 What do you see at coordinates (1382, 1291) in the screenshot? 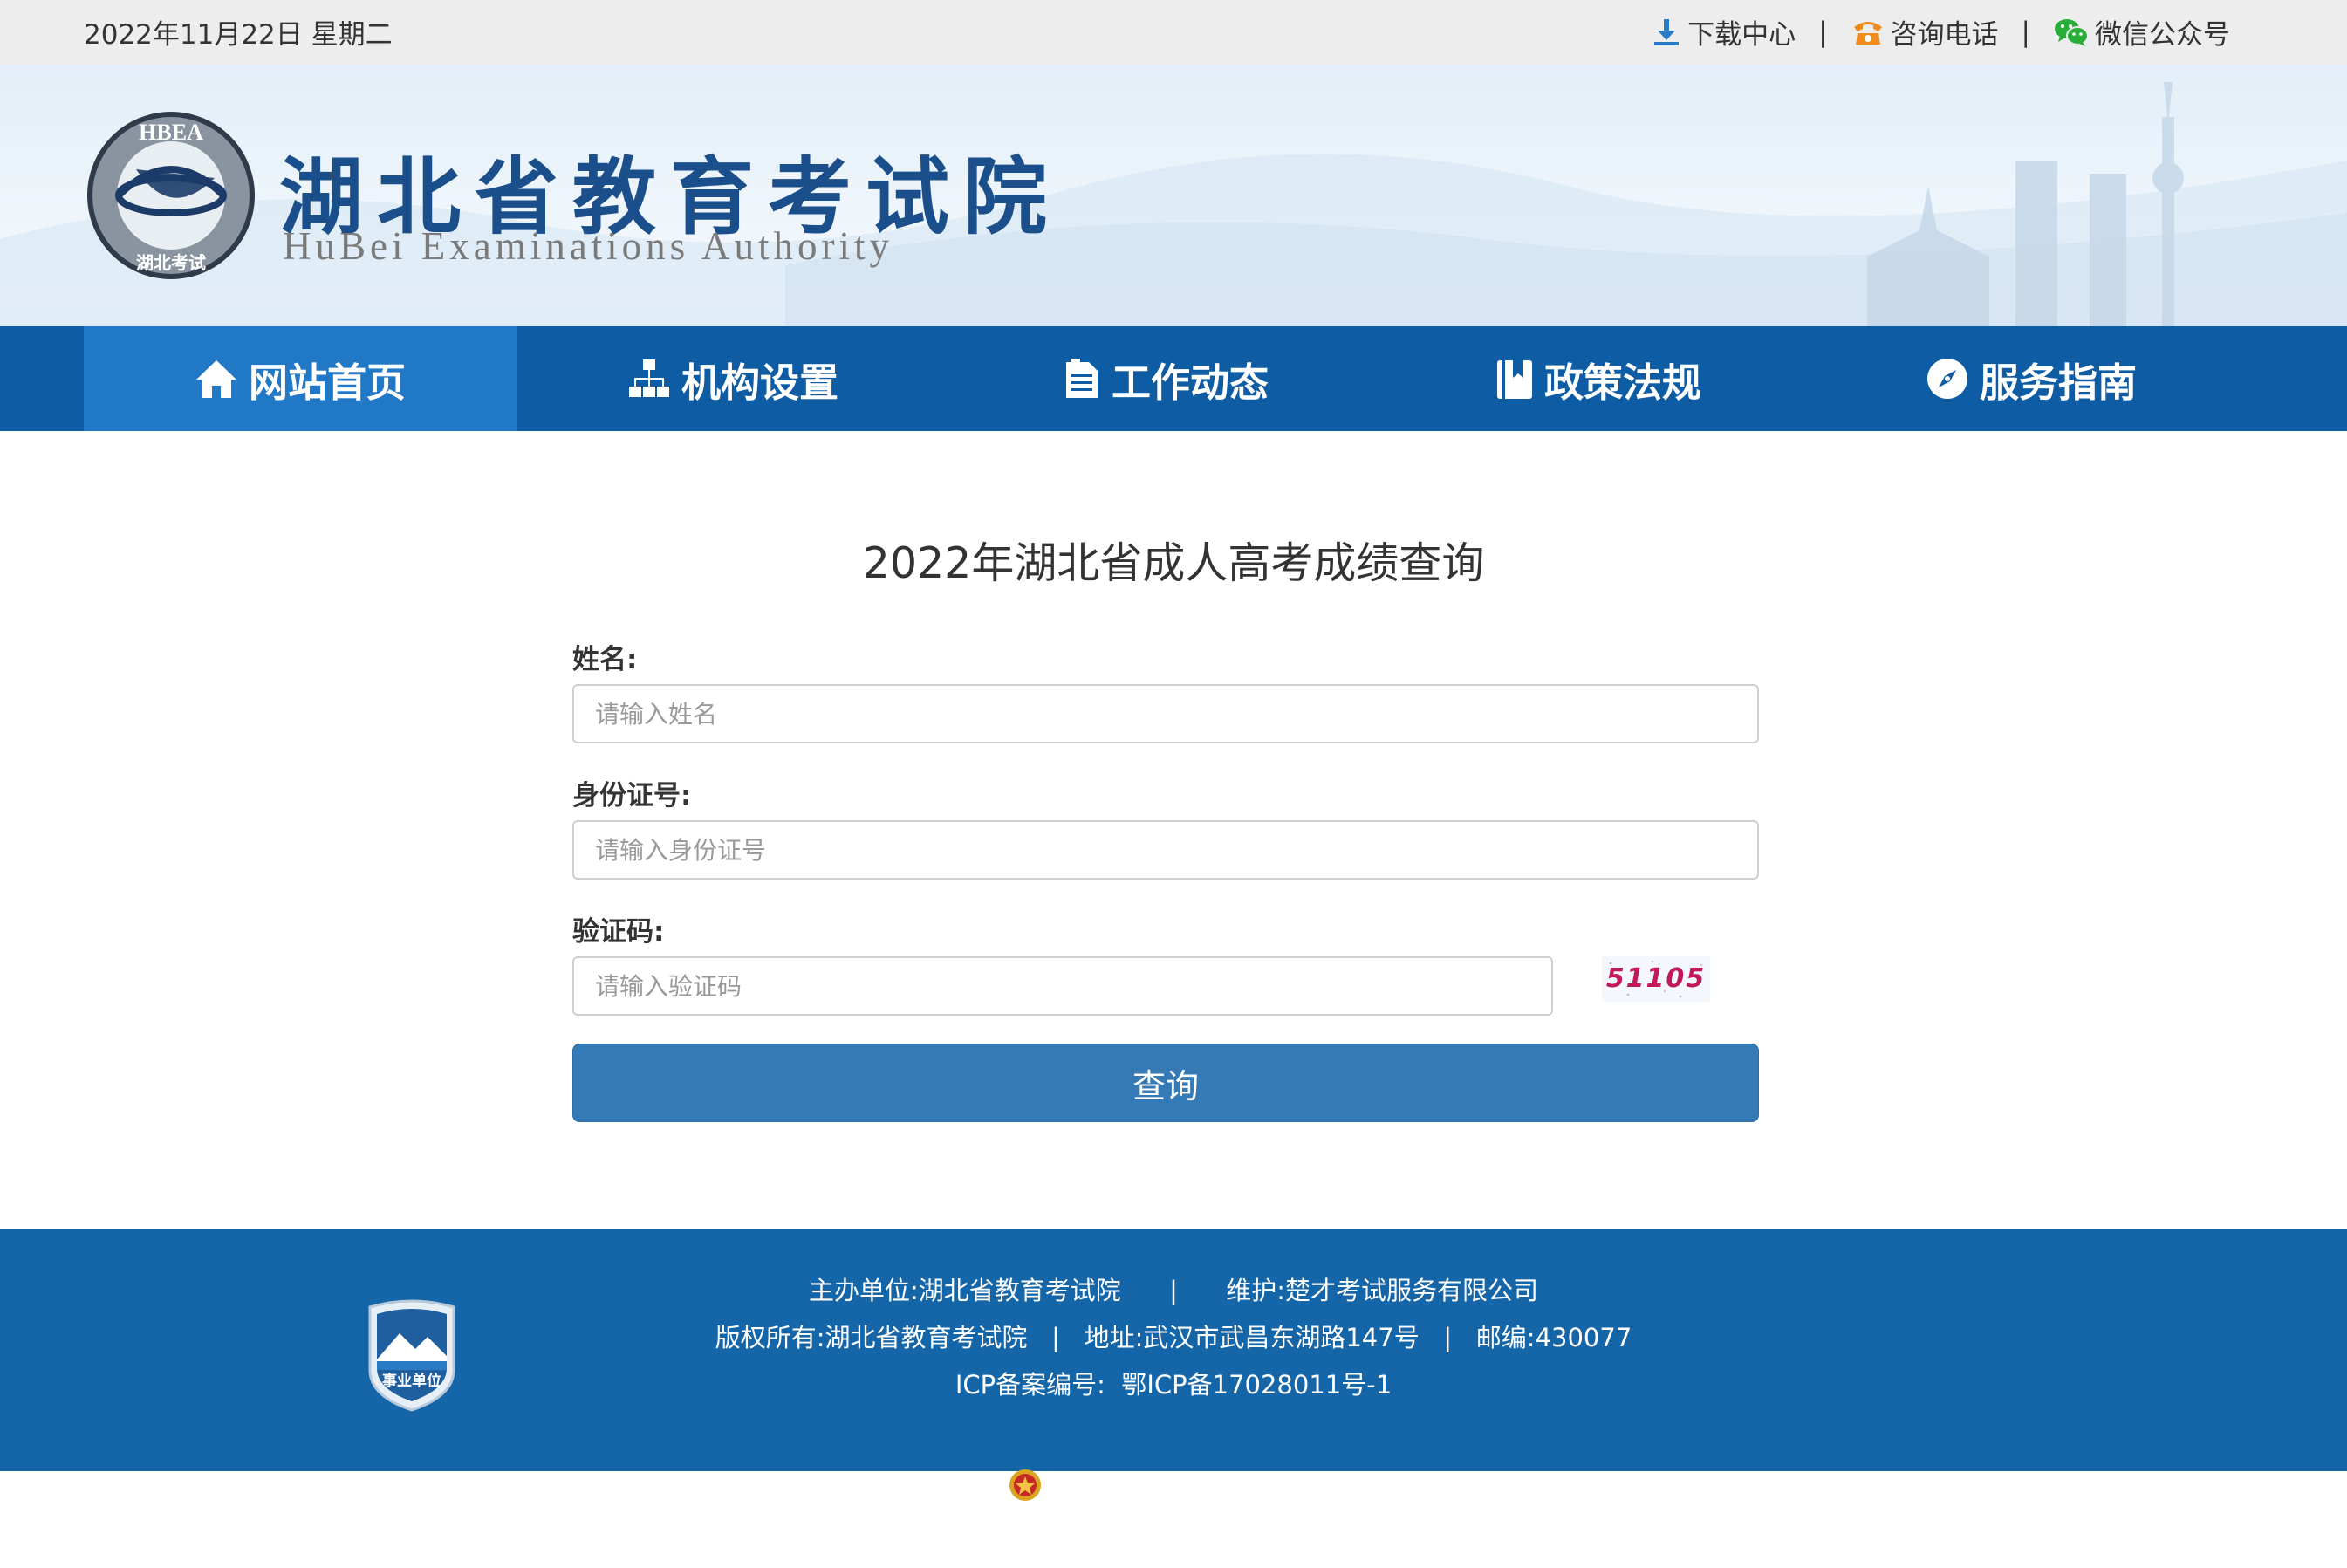
I see `footer-maintainer: 维护:楚才考试服务有限公司` at bounding box center [1382, 1291].